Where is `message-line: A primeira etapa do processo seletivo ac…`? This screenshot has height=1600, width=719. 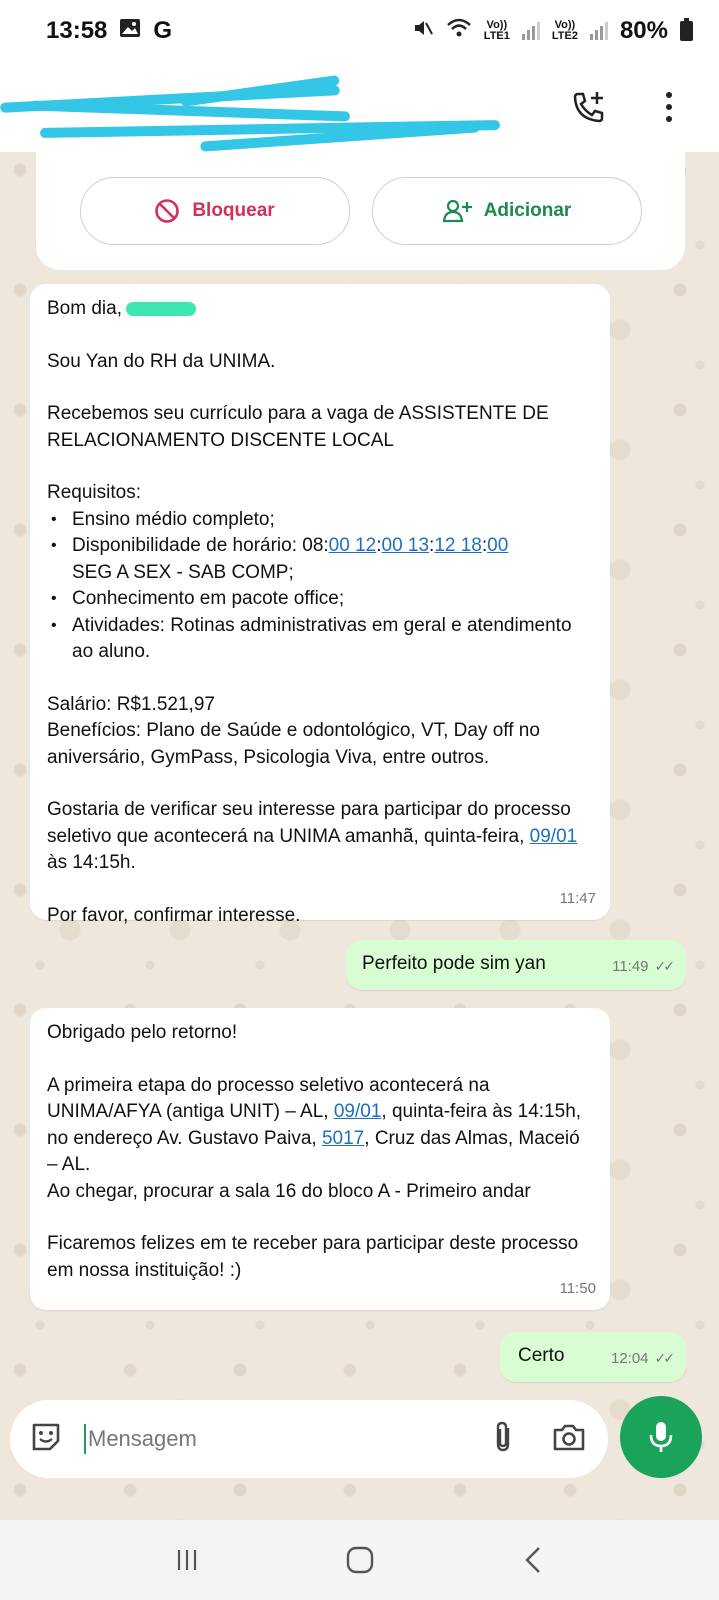
message-line: A primeira etapa do processo seletivo ac… is located at coordinates (319, 1126).